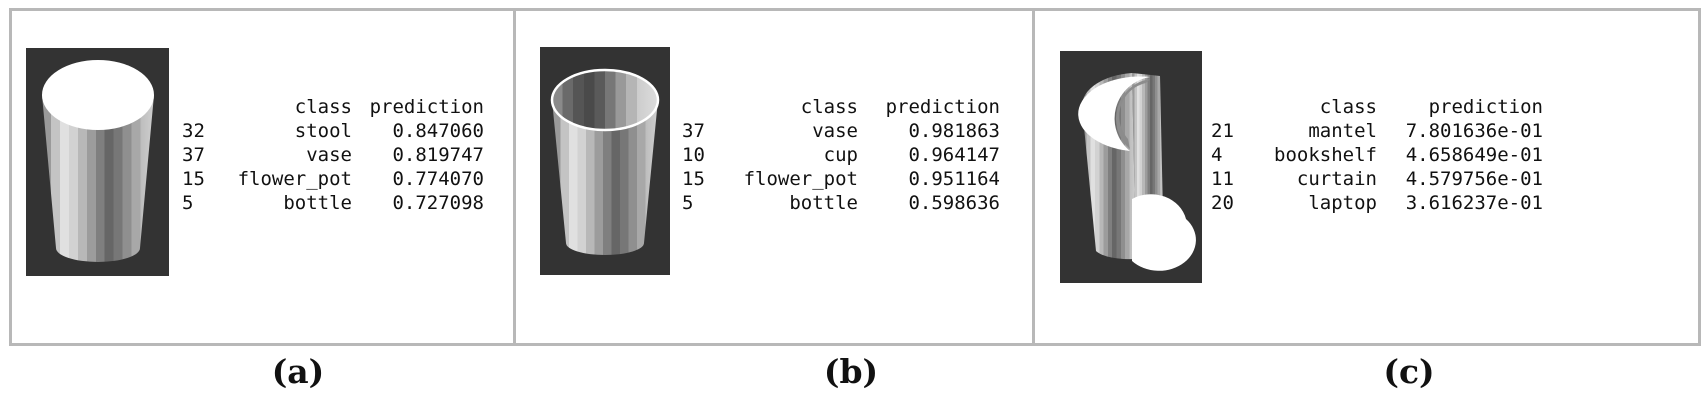 This screenshot has width=1708, height=406. Describe the element at coordinates (1222, 179) in the screenshot. I see `row-index: 11` at that location.